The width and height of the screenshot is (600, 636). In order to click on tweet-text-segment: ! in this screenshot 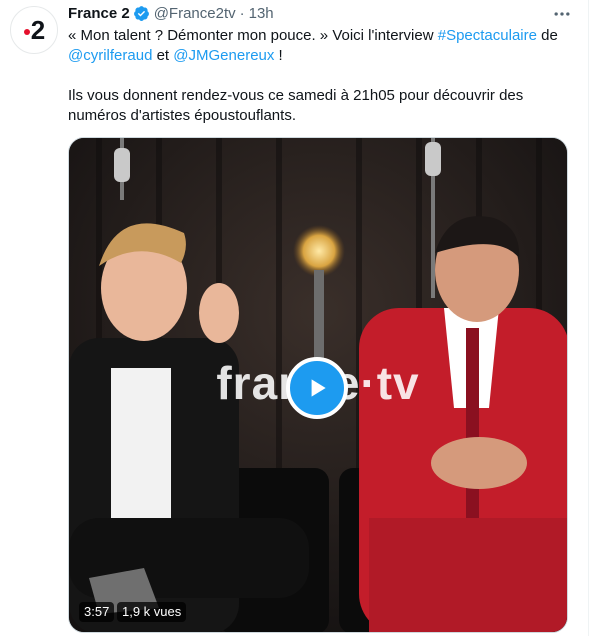, I will do `click(278, 55)`.